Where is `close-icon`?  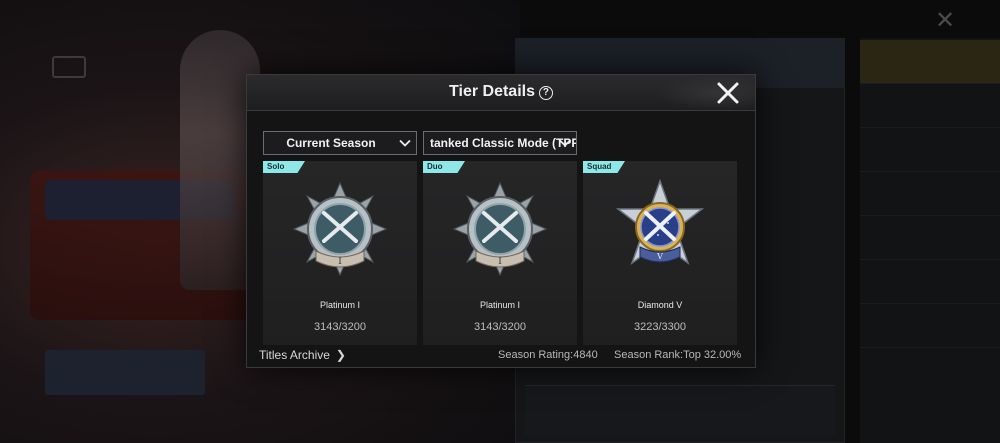 close-icon is located at coordinates (728, 93).